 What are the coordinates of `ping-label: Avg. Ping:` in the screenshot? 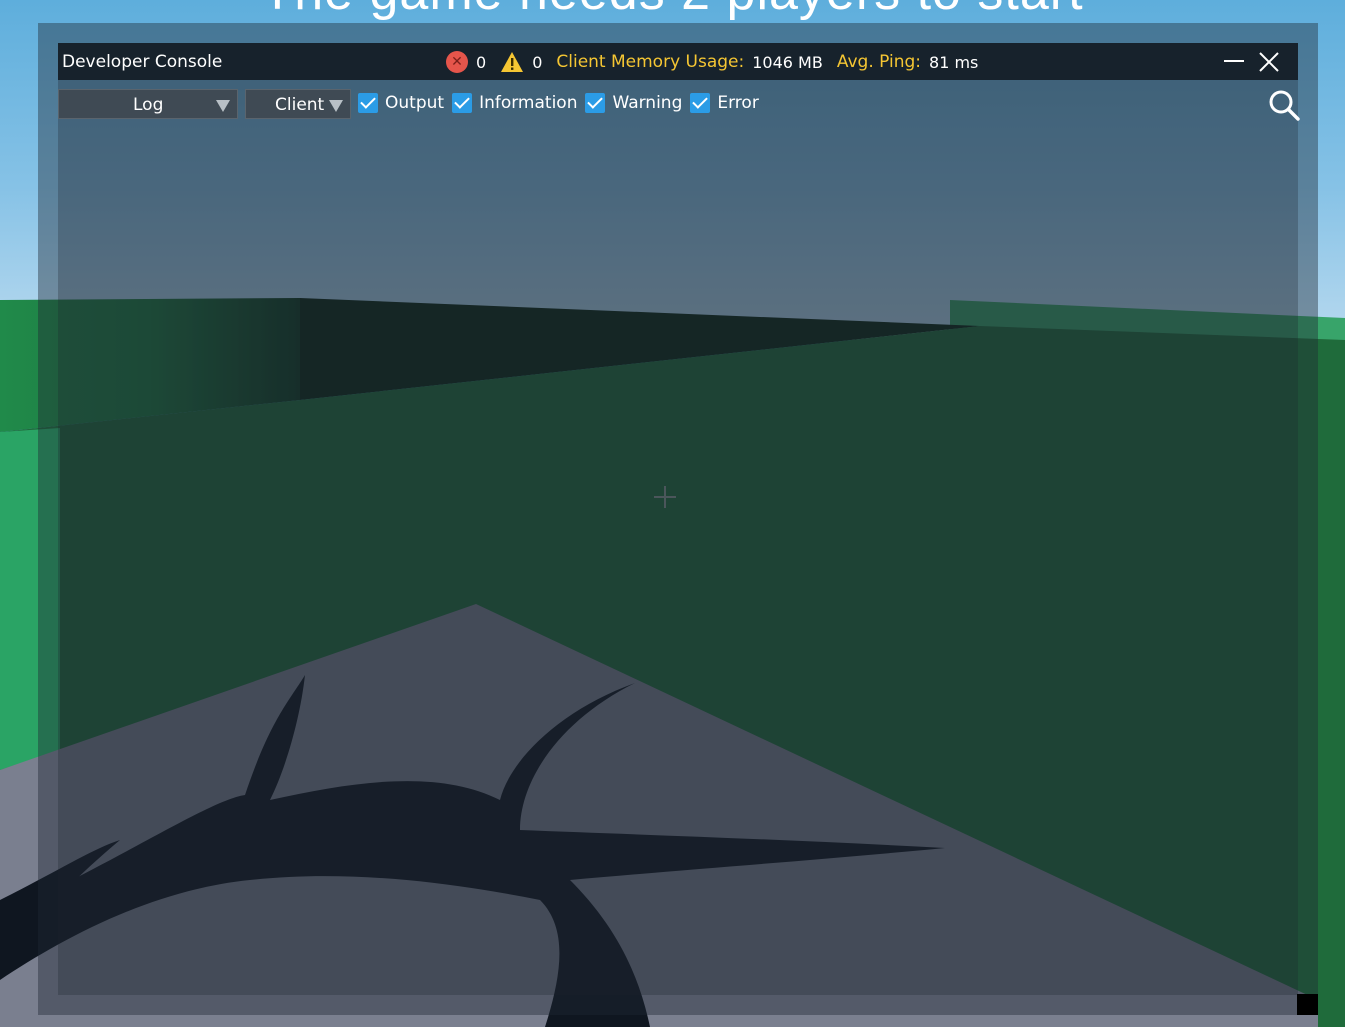 It's located at (879, 62).